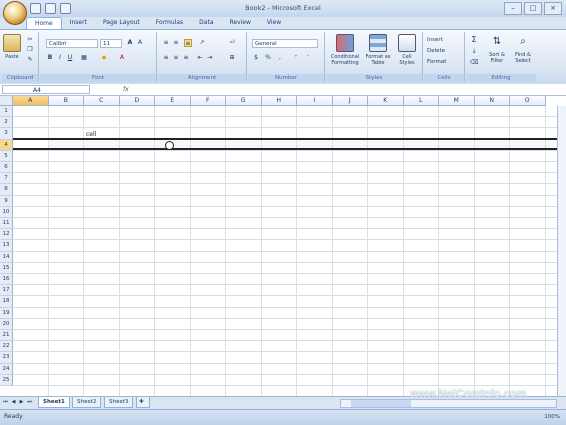  What do you see at coordinates (232, 43) in the screenshot?
I see `wrap-text-icon: ⏎` at bounding box center [232, 43].